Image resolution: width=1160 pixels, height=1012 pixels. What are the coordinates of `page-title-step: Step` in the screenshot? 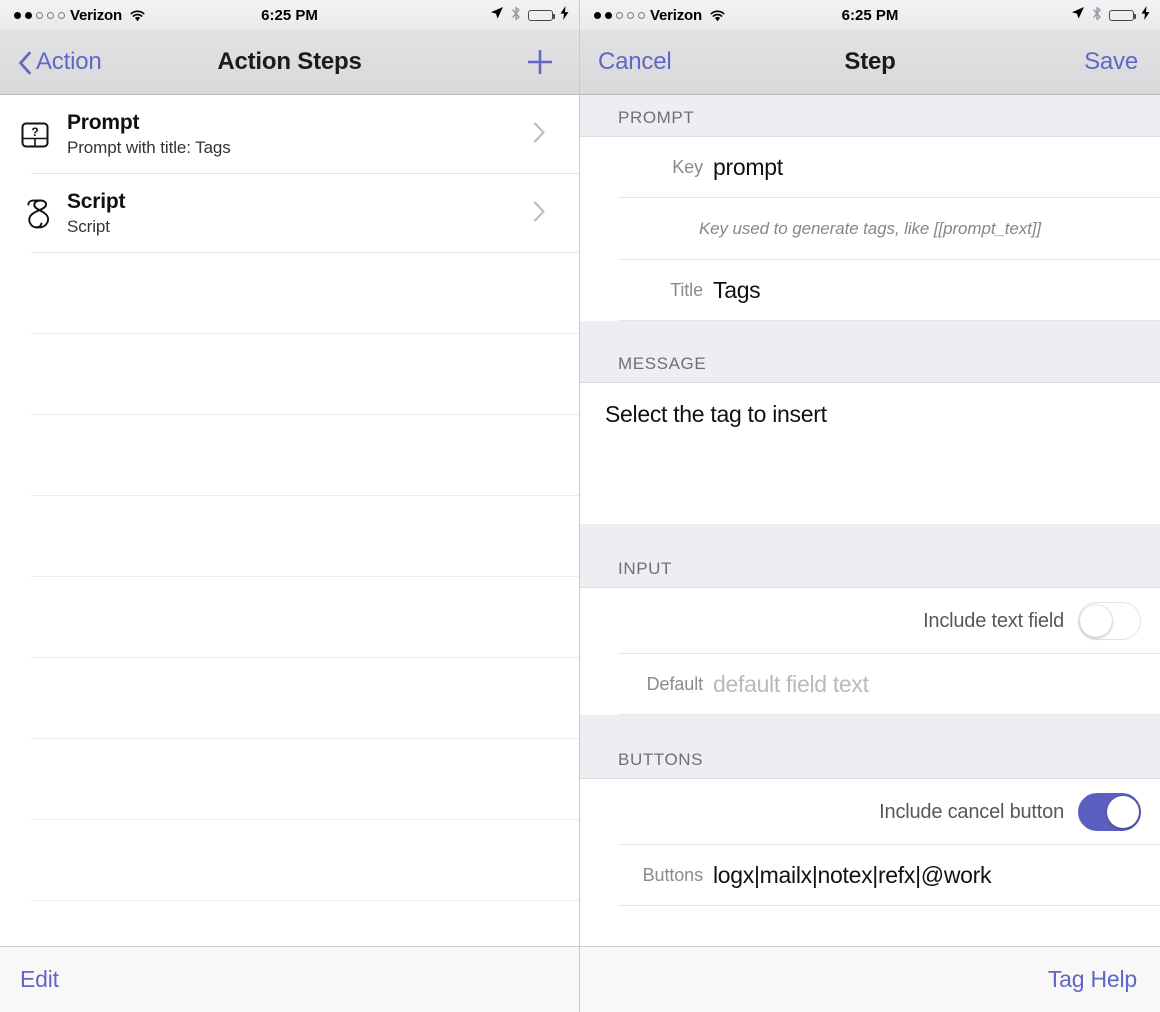 It's located at (870, 61).